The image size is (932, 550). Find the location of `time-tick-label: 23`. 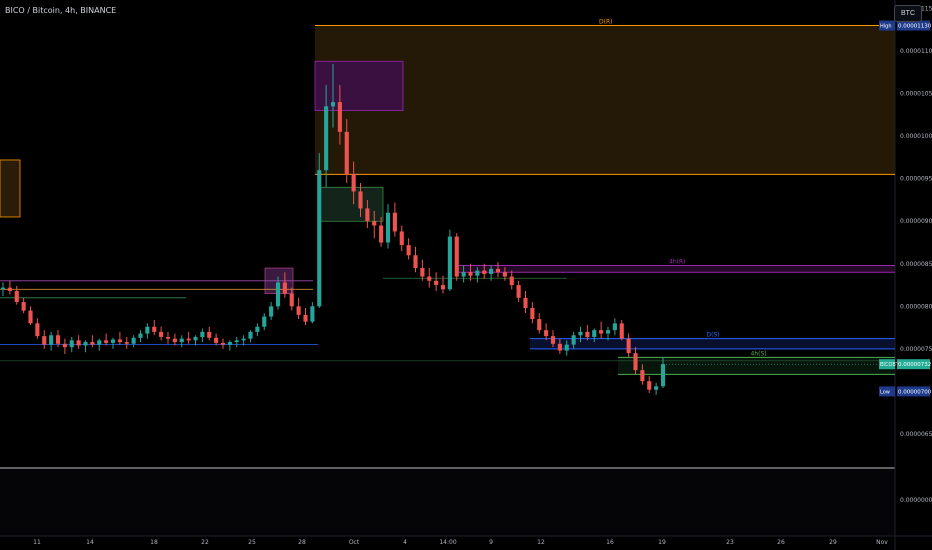

time-tick-label: 23 is located at coordinates (730, 542).